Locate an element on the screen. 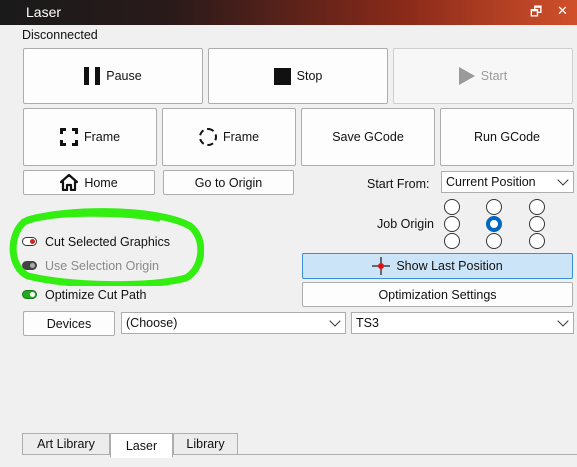  window-title: Laser is located at coordinates (44, 12).